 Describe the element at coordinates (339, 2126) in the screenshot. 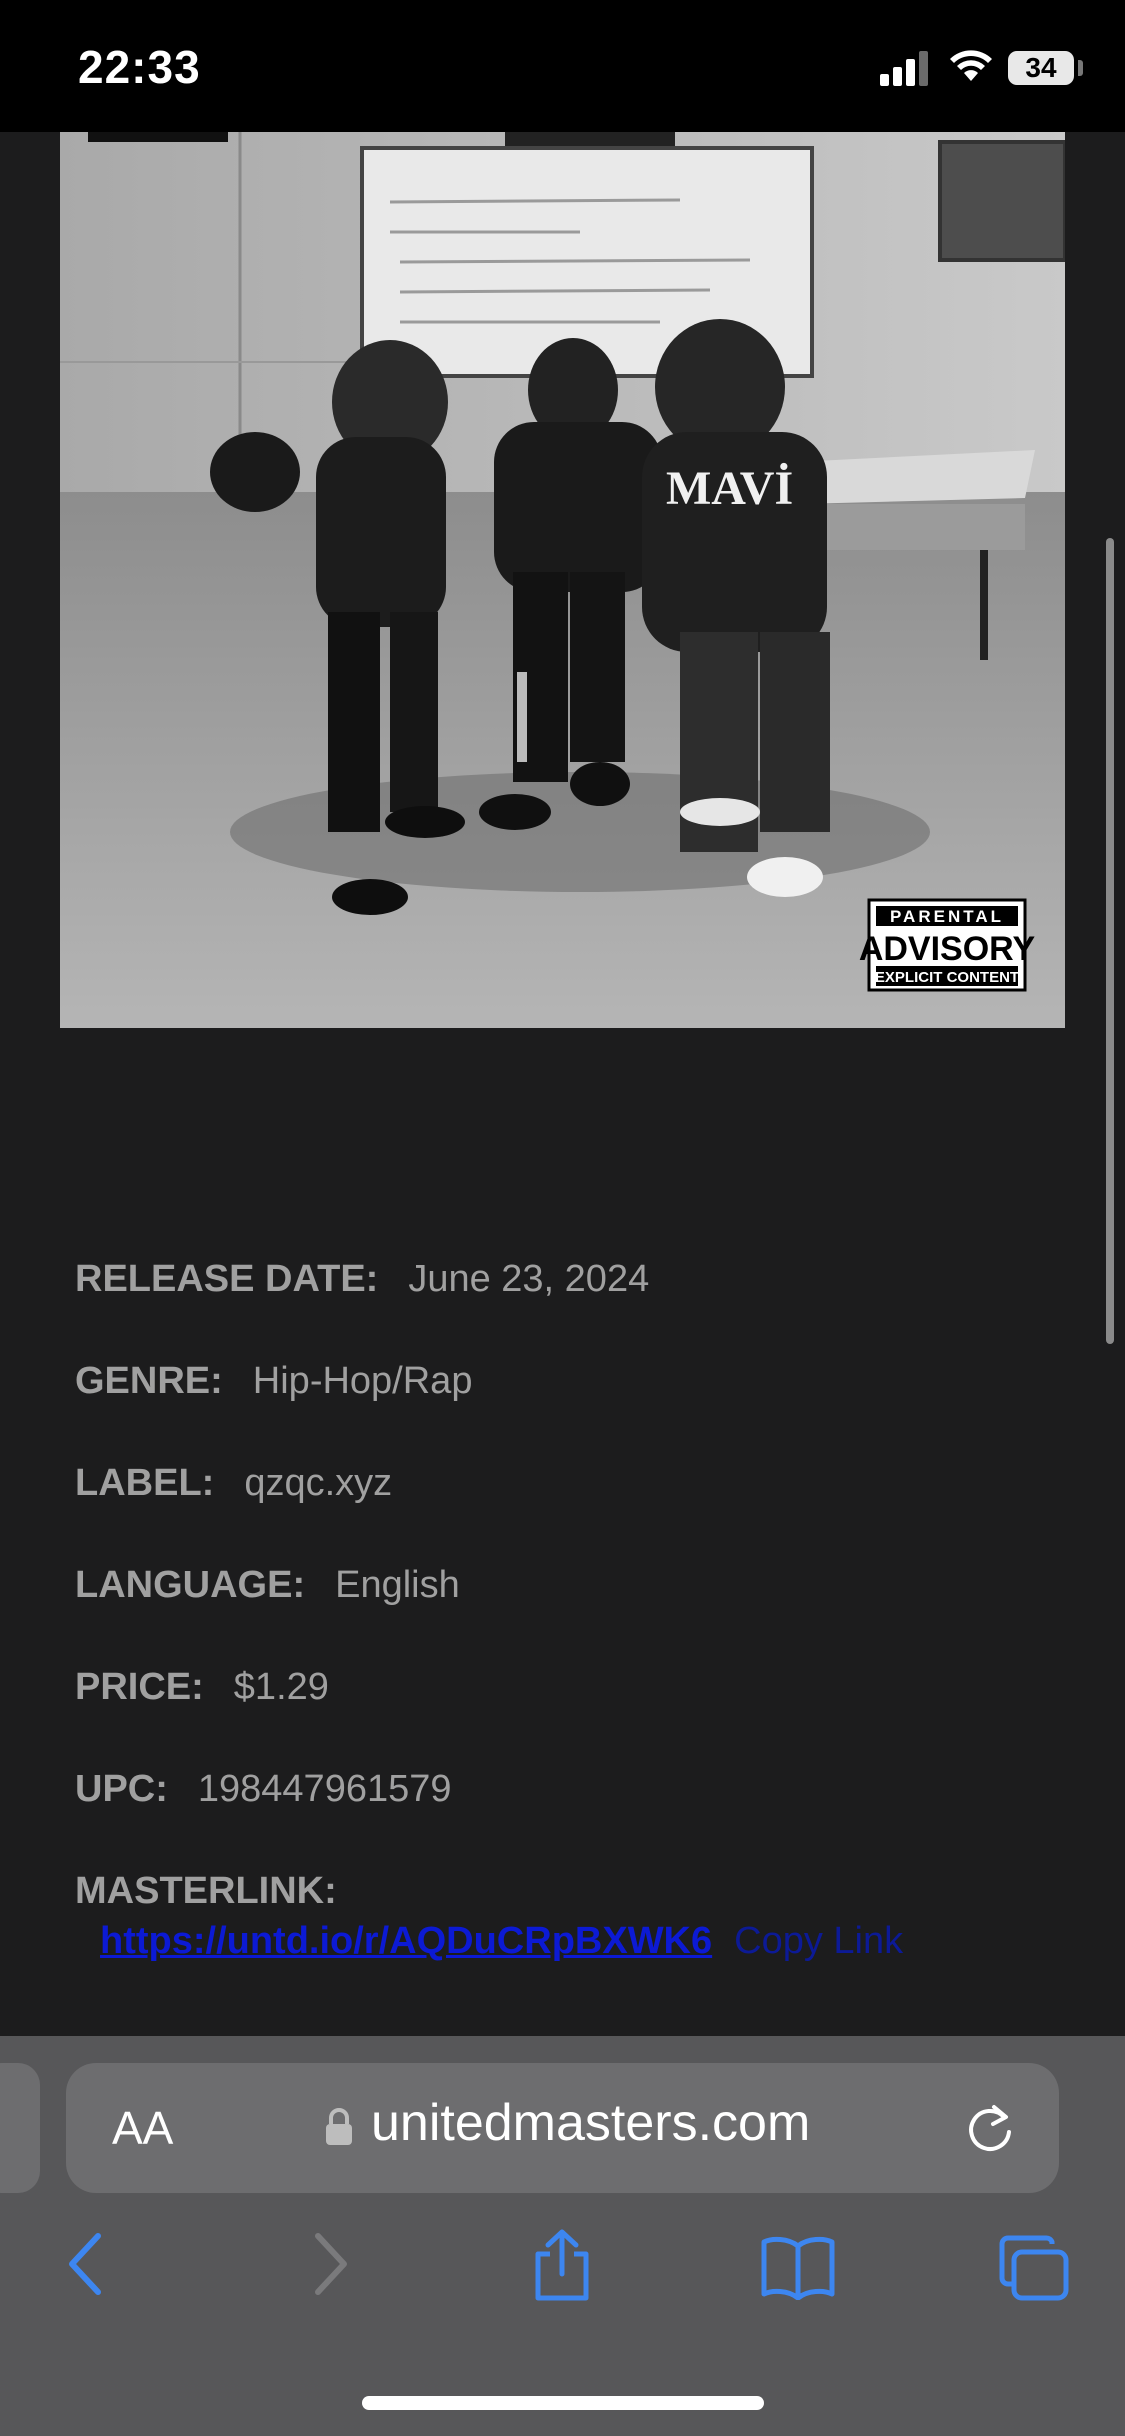

I see `lock-icon` at that location.